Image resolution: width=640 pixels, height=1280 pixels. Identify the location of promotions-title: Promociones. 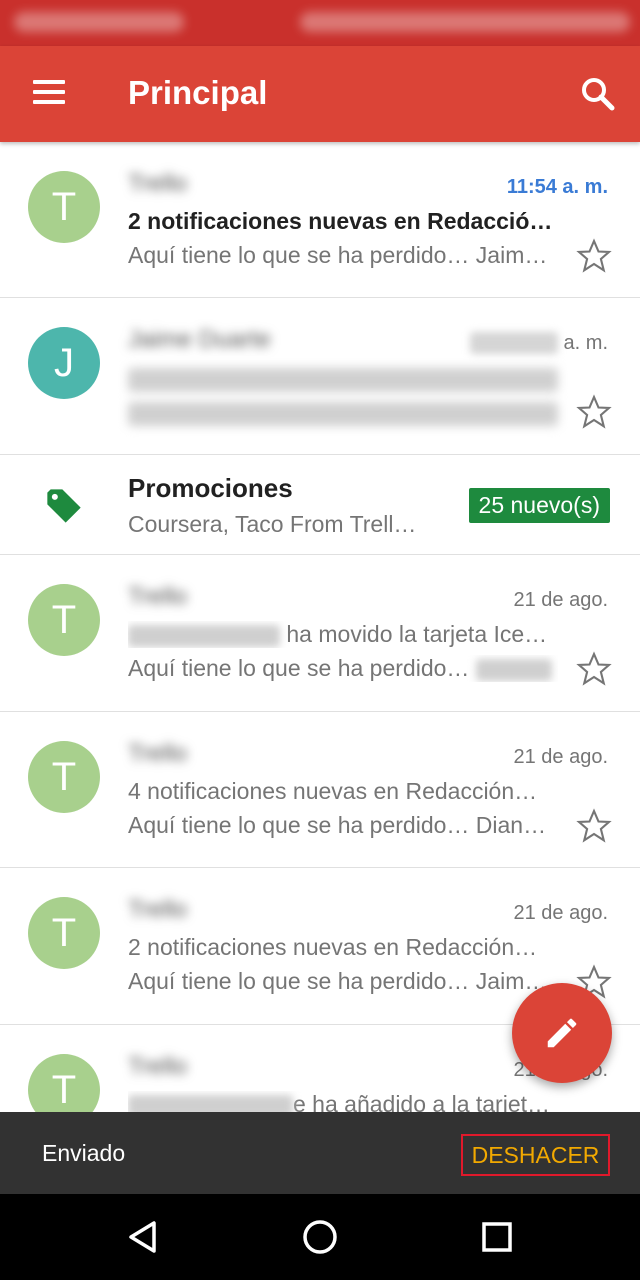
(210, 488).